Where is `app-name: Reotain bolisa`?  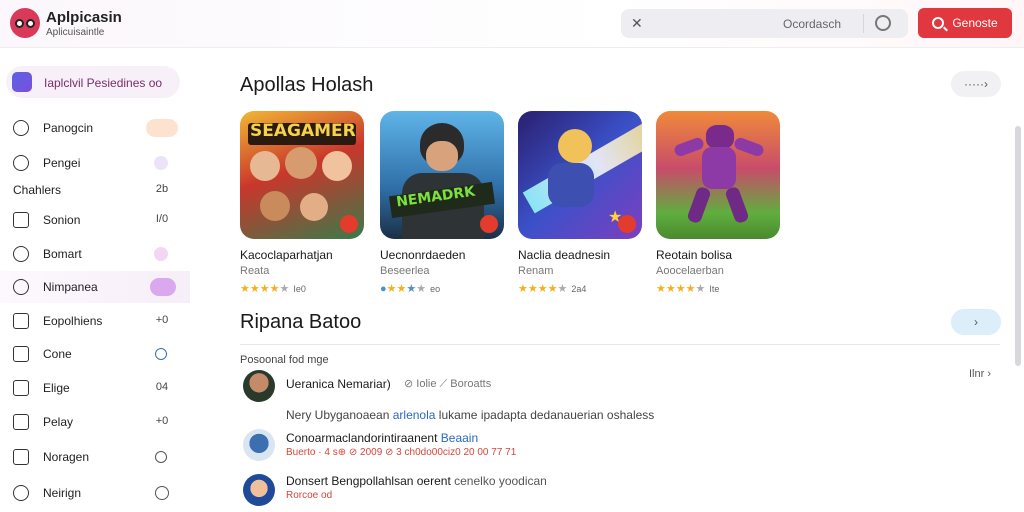 app-name: Reotain bolisa is located at coordinates (694, 255).